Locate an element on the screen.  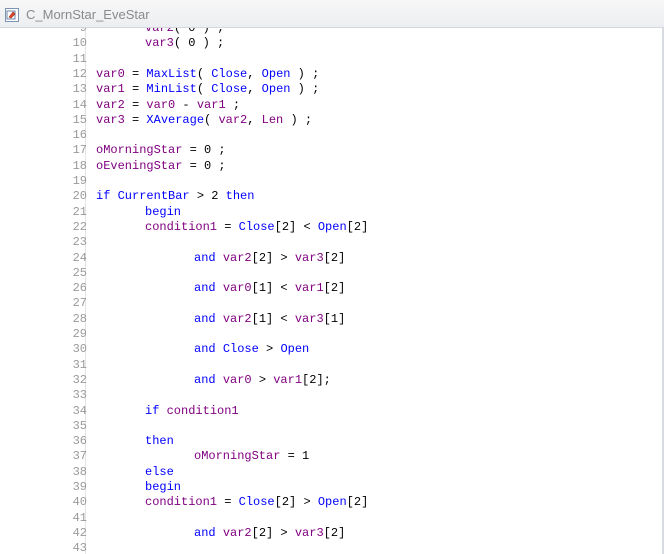
code-line: then is located at coordinates (159, 441).